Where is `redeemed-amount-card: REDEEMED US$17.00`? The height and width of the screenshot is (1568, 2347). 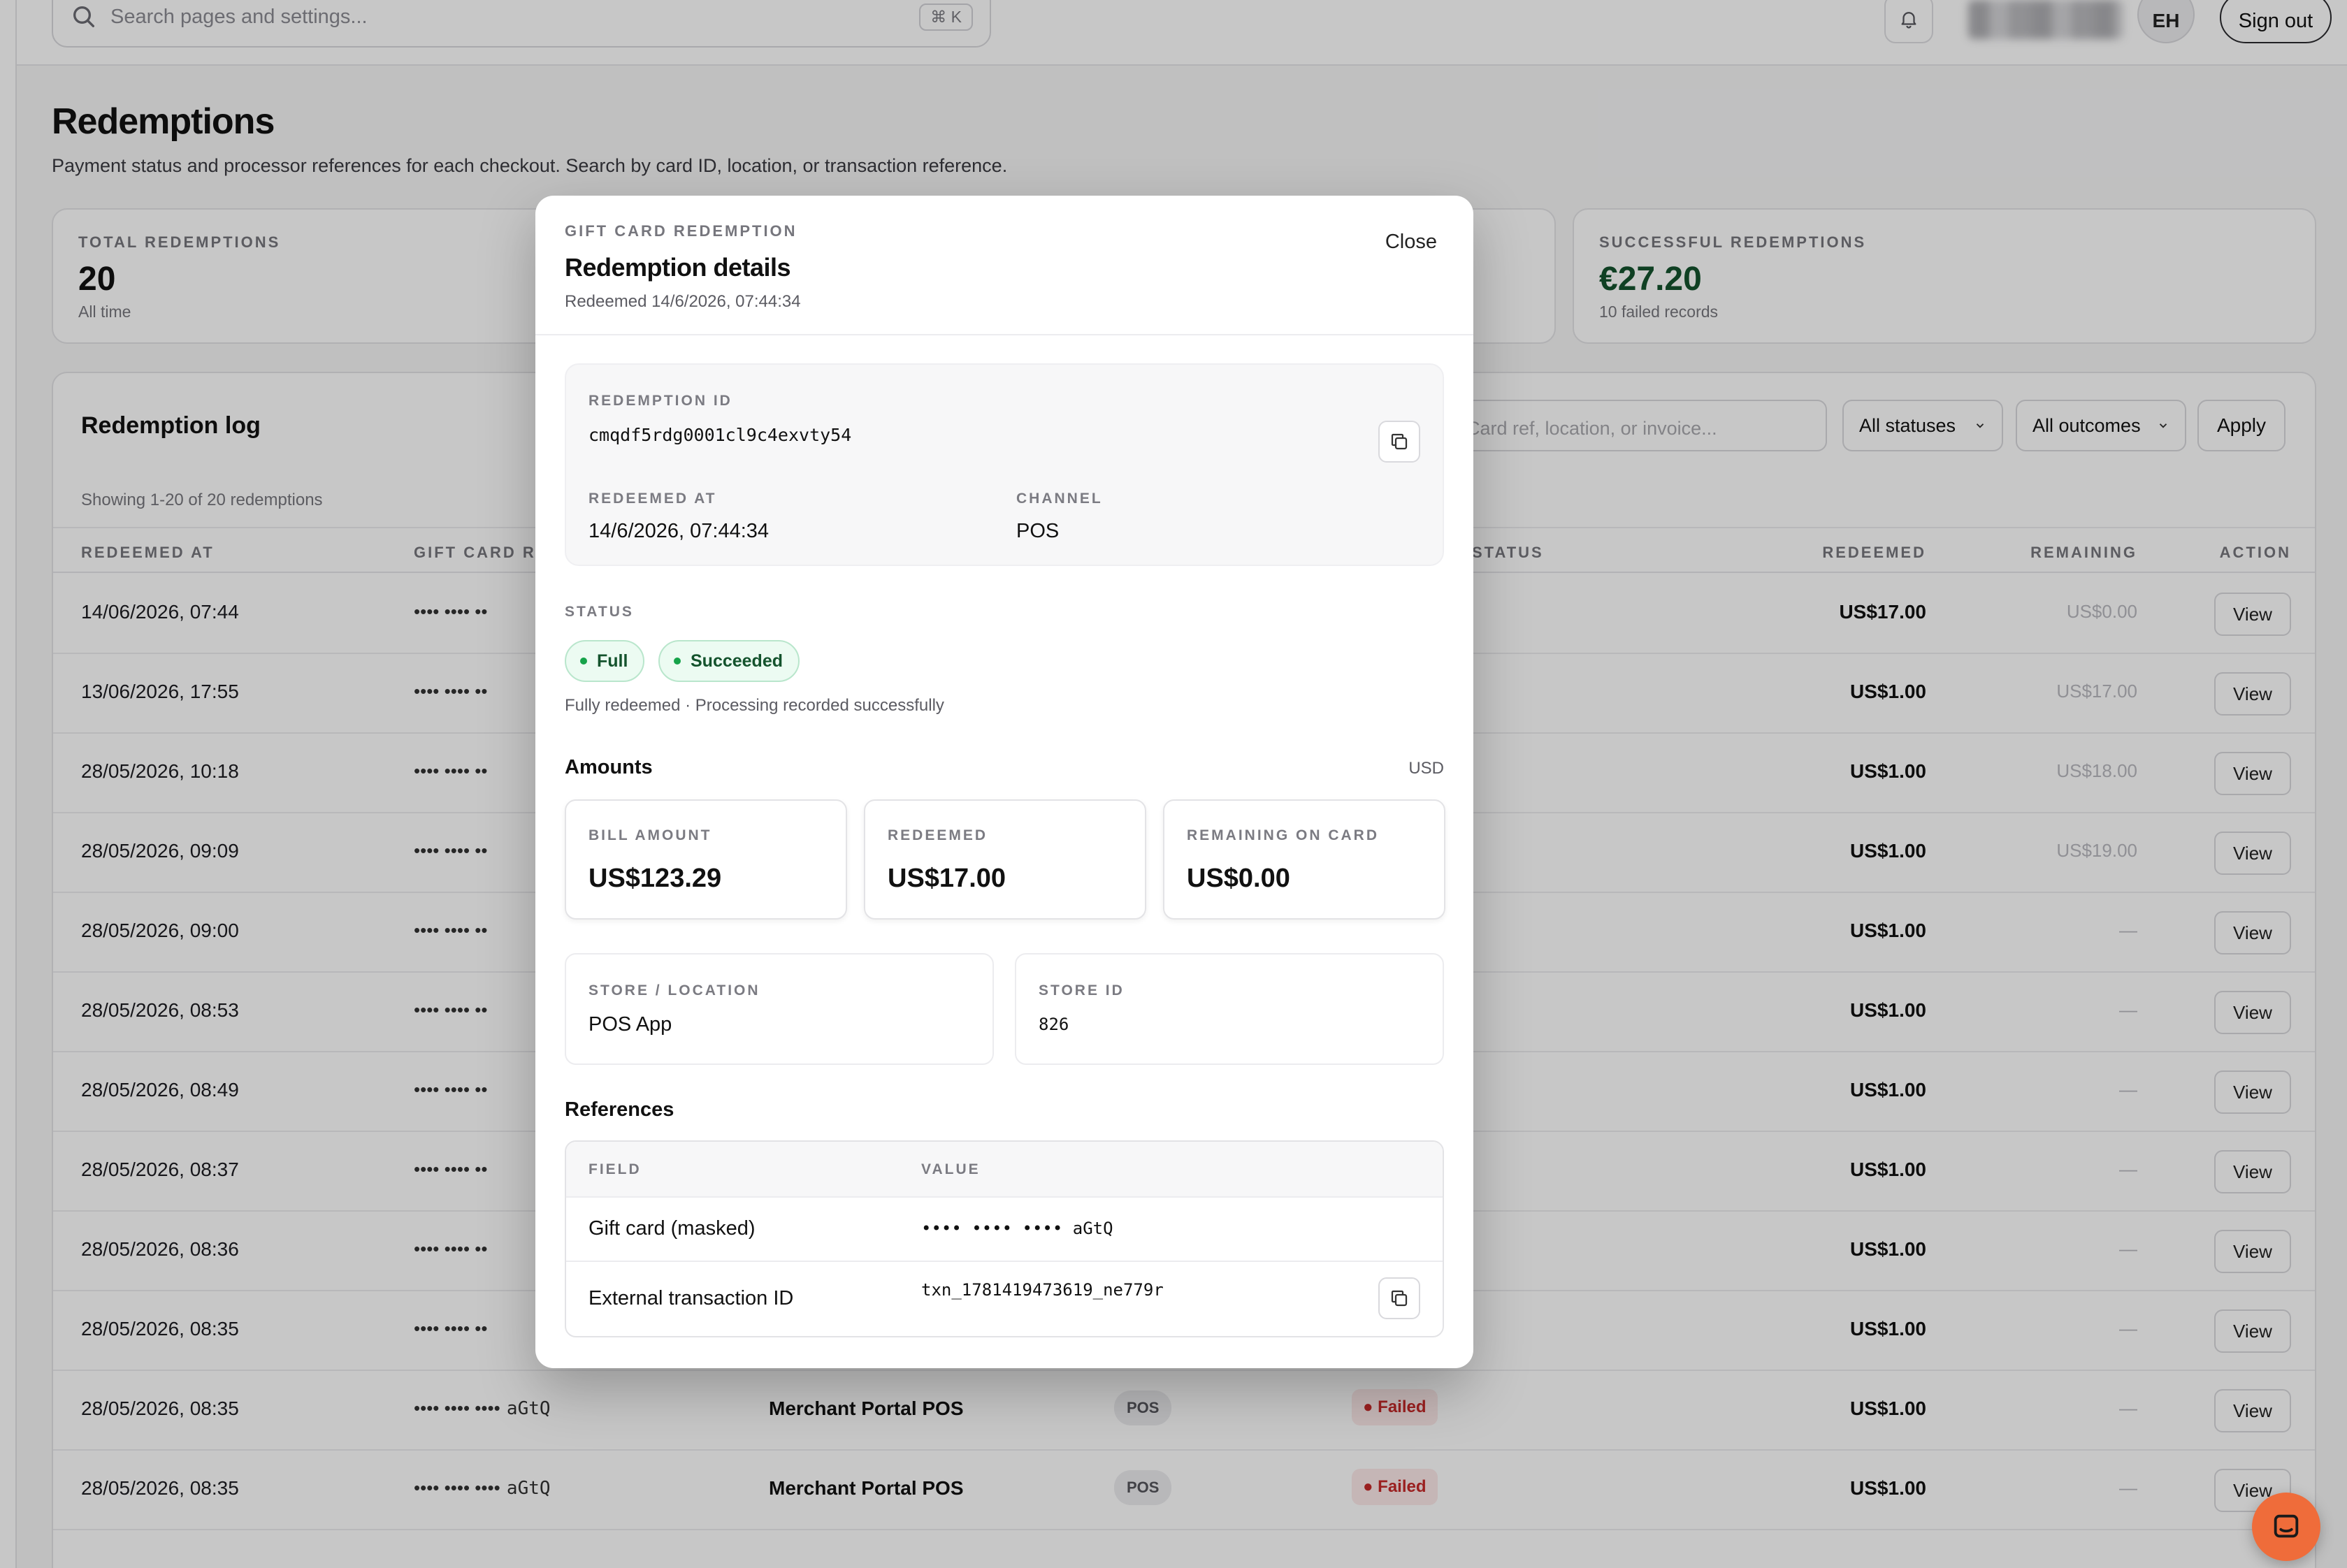 redeemed-amount-card: REDEEMED US$17.00 is located at coordinates (1005, 859).